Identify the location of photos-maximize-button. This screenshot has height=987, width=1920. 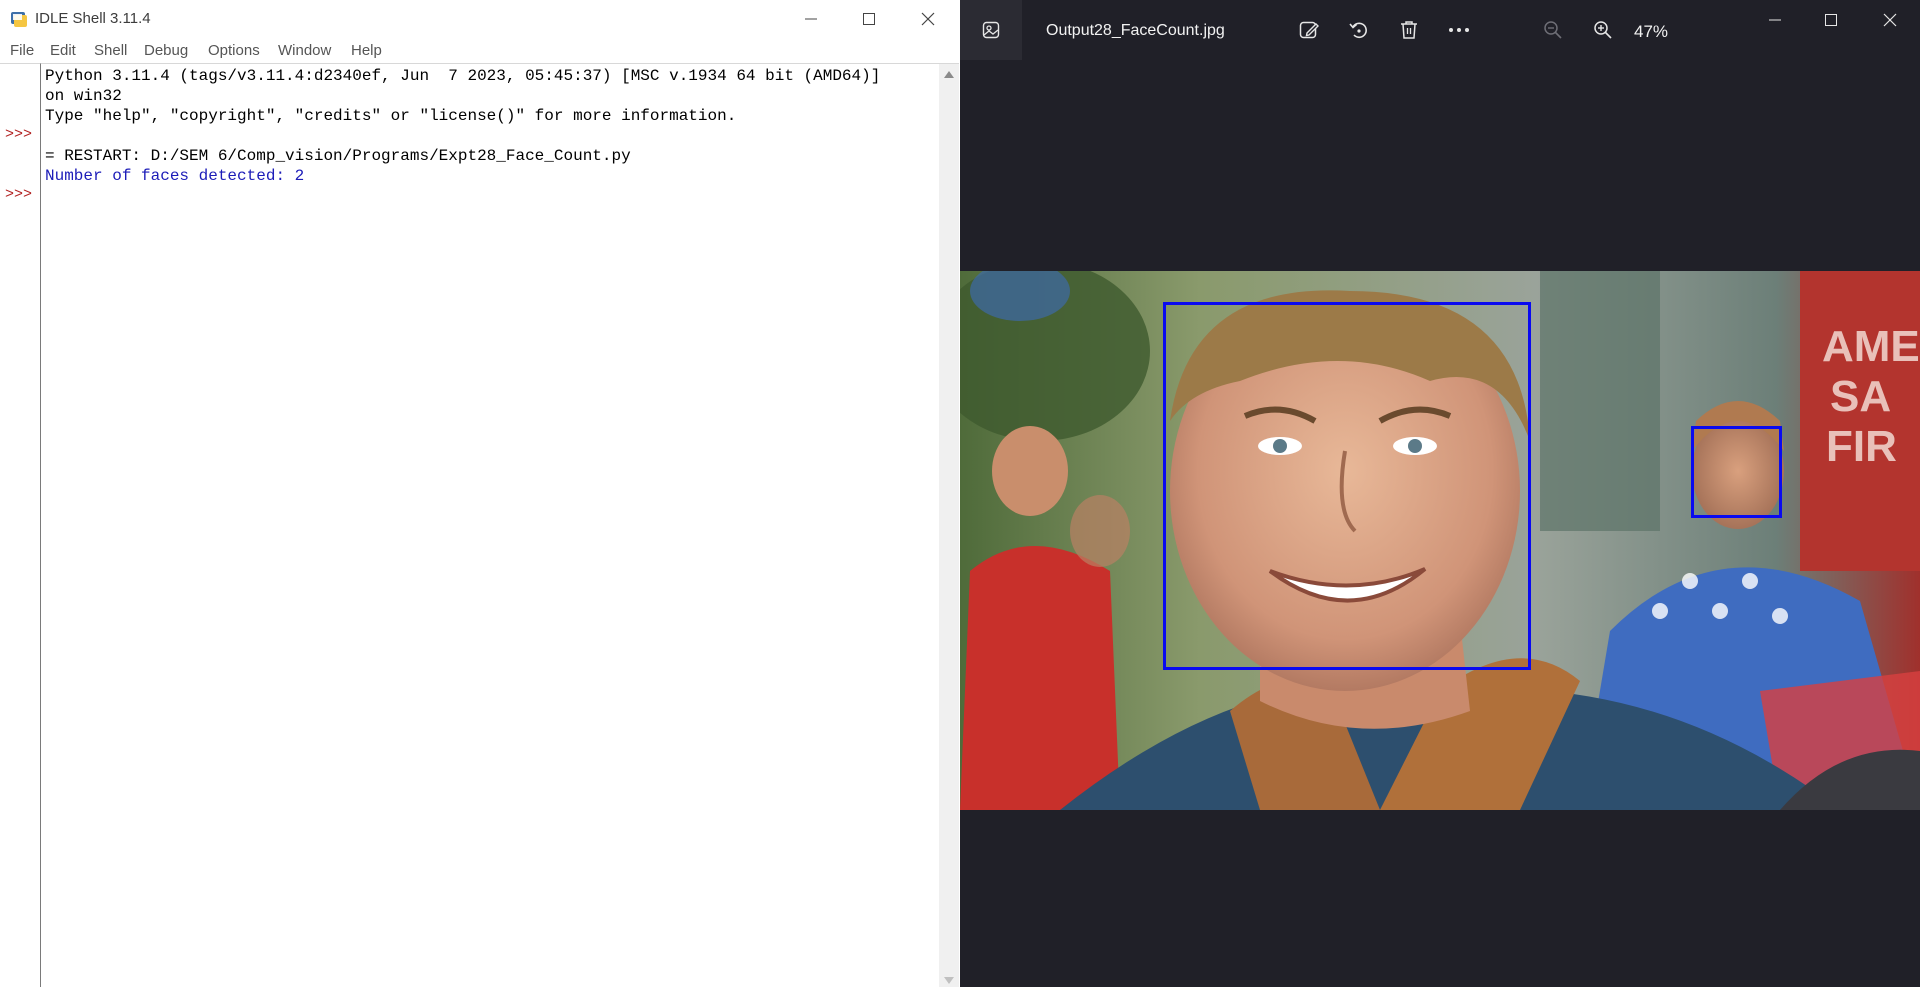
(1831, 20).